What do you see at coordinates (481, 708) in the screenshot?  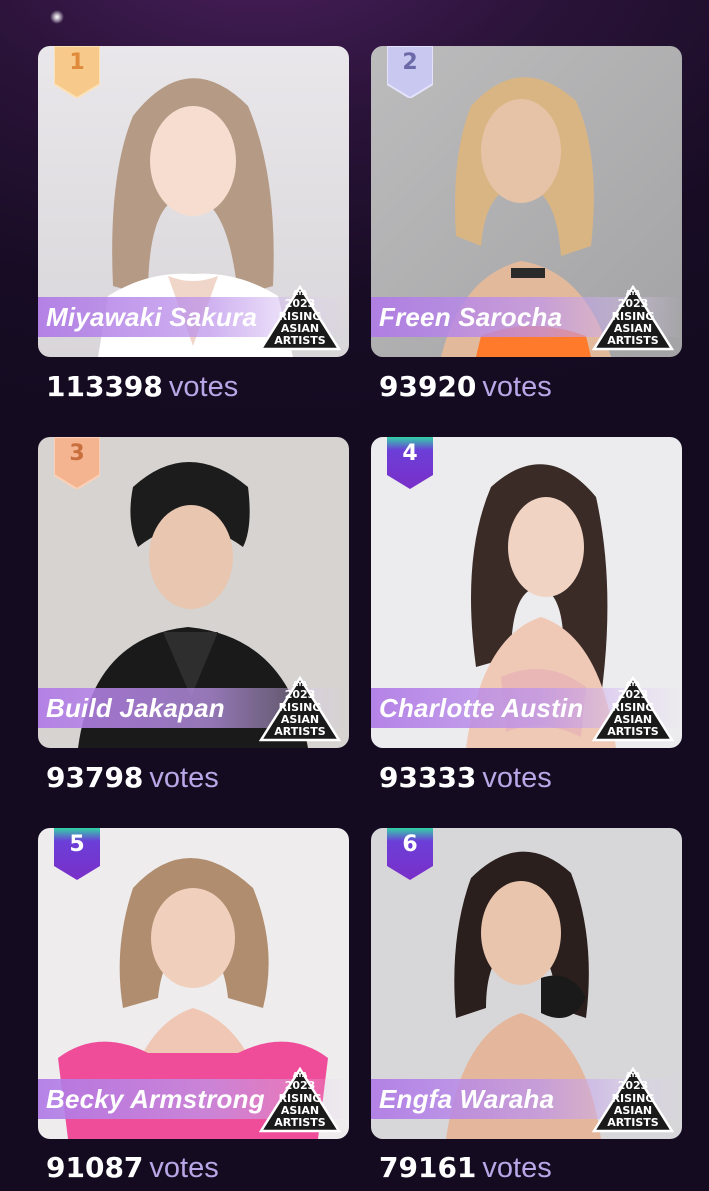 I see `artist-name: Charlotte Austin` at bounding box center [481, 708].